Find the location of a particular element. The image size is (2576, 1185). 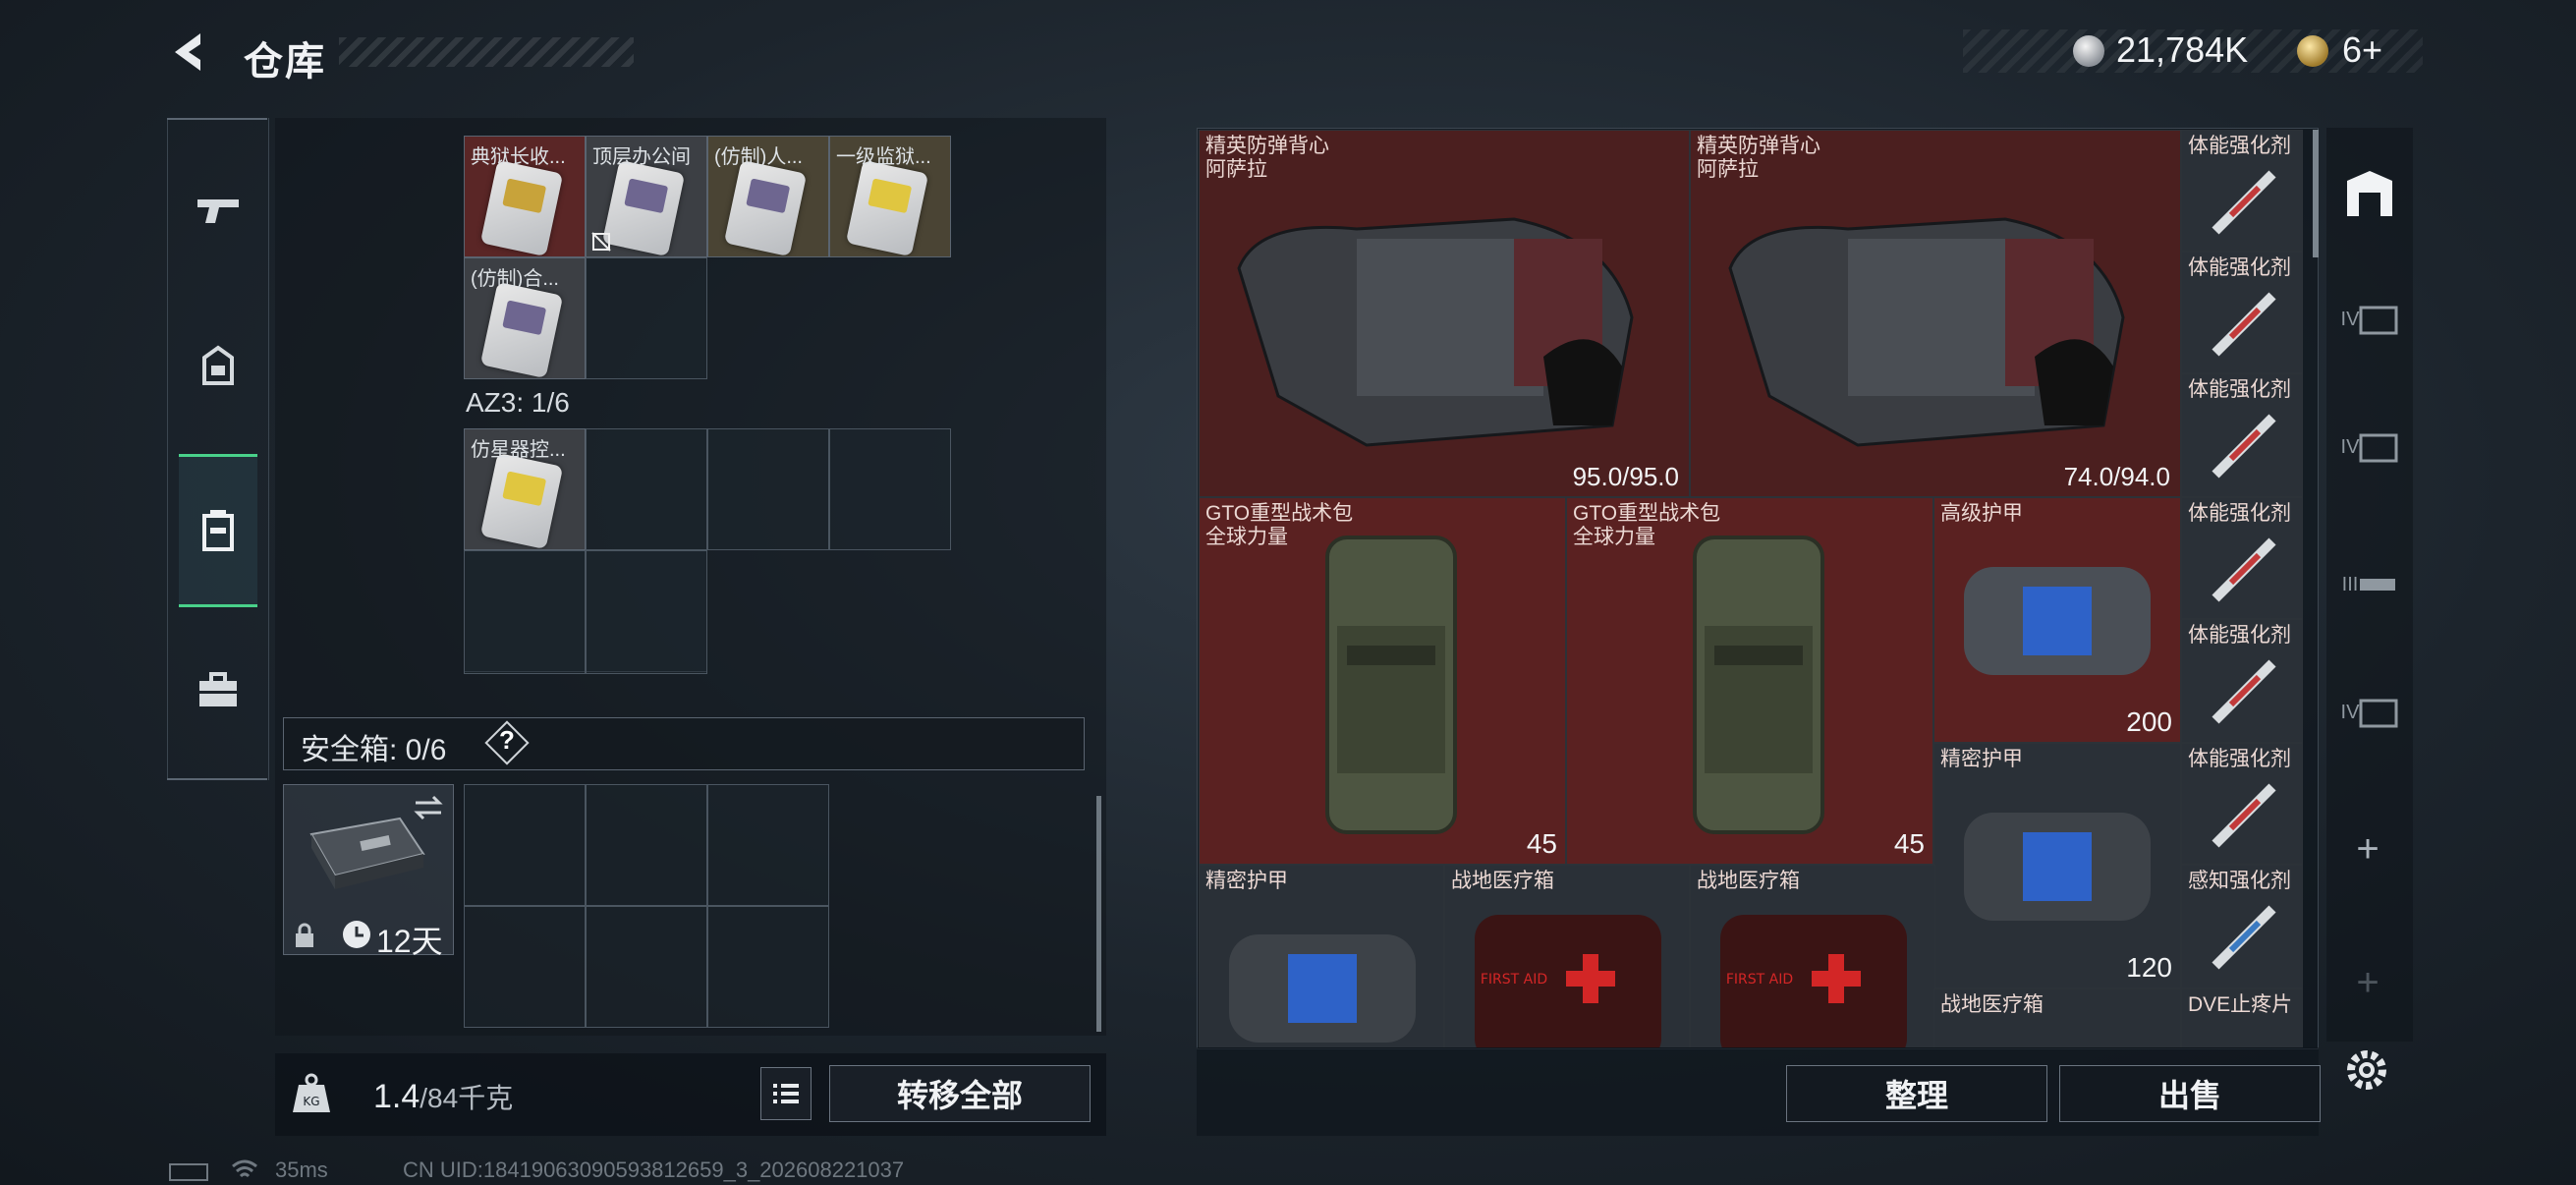

nav-item-backpack is located at coordinates (218, 530).